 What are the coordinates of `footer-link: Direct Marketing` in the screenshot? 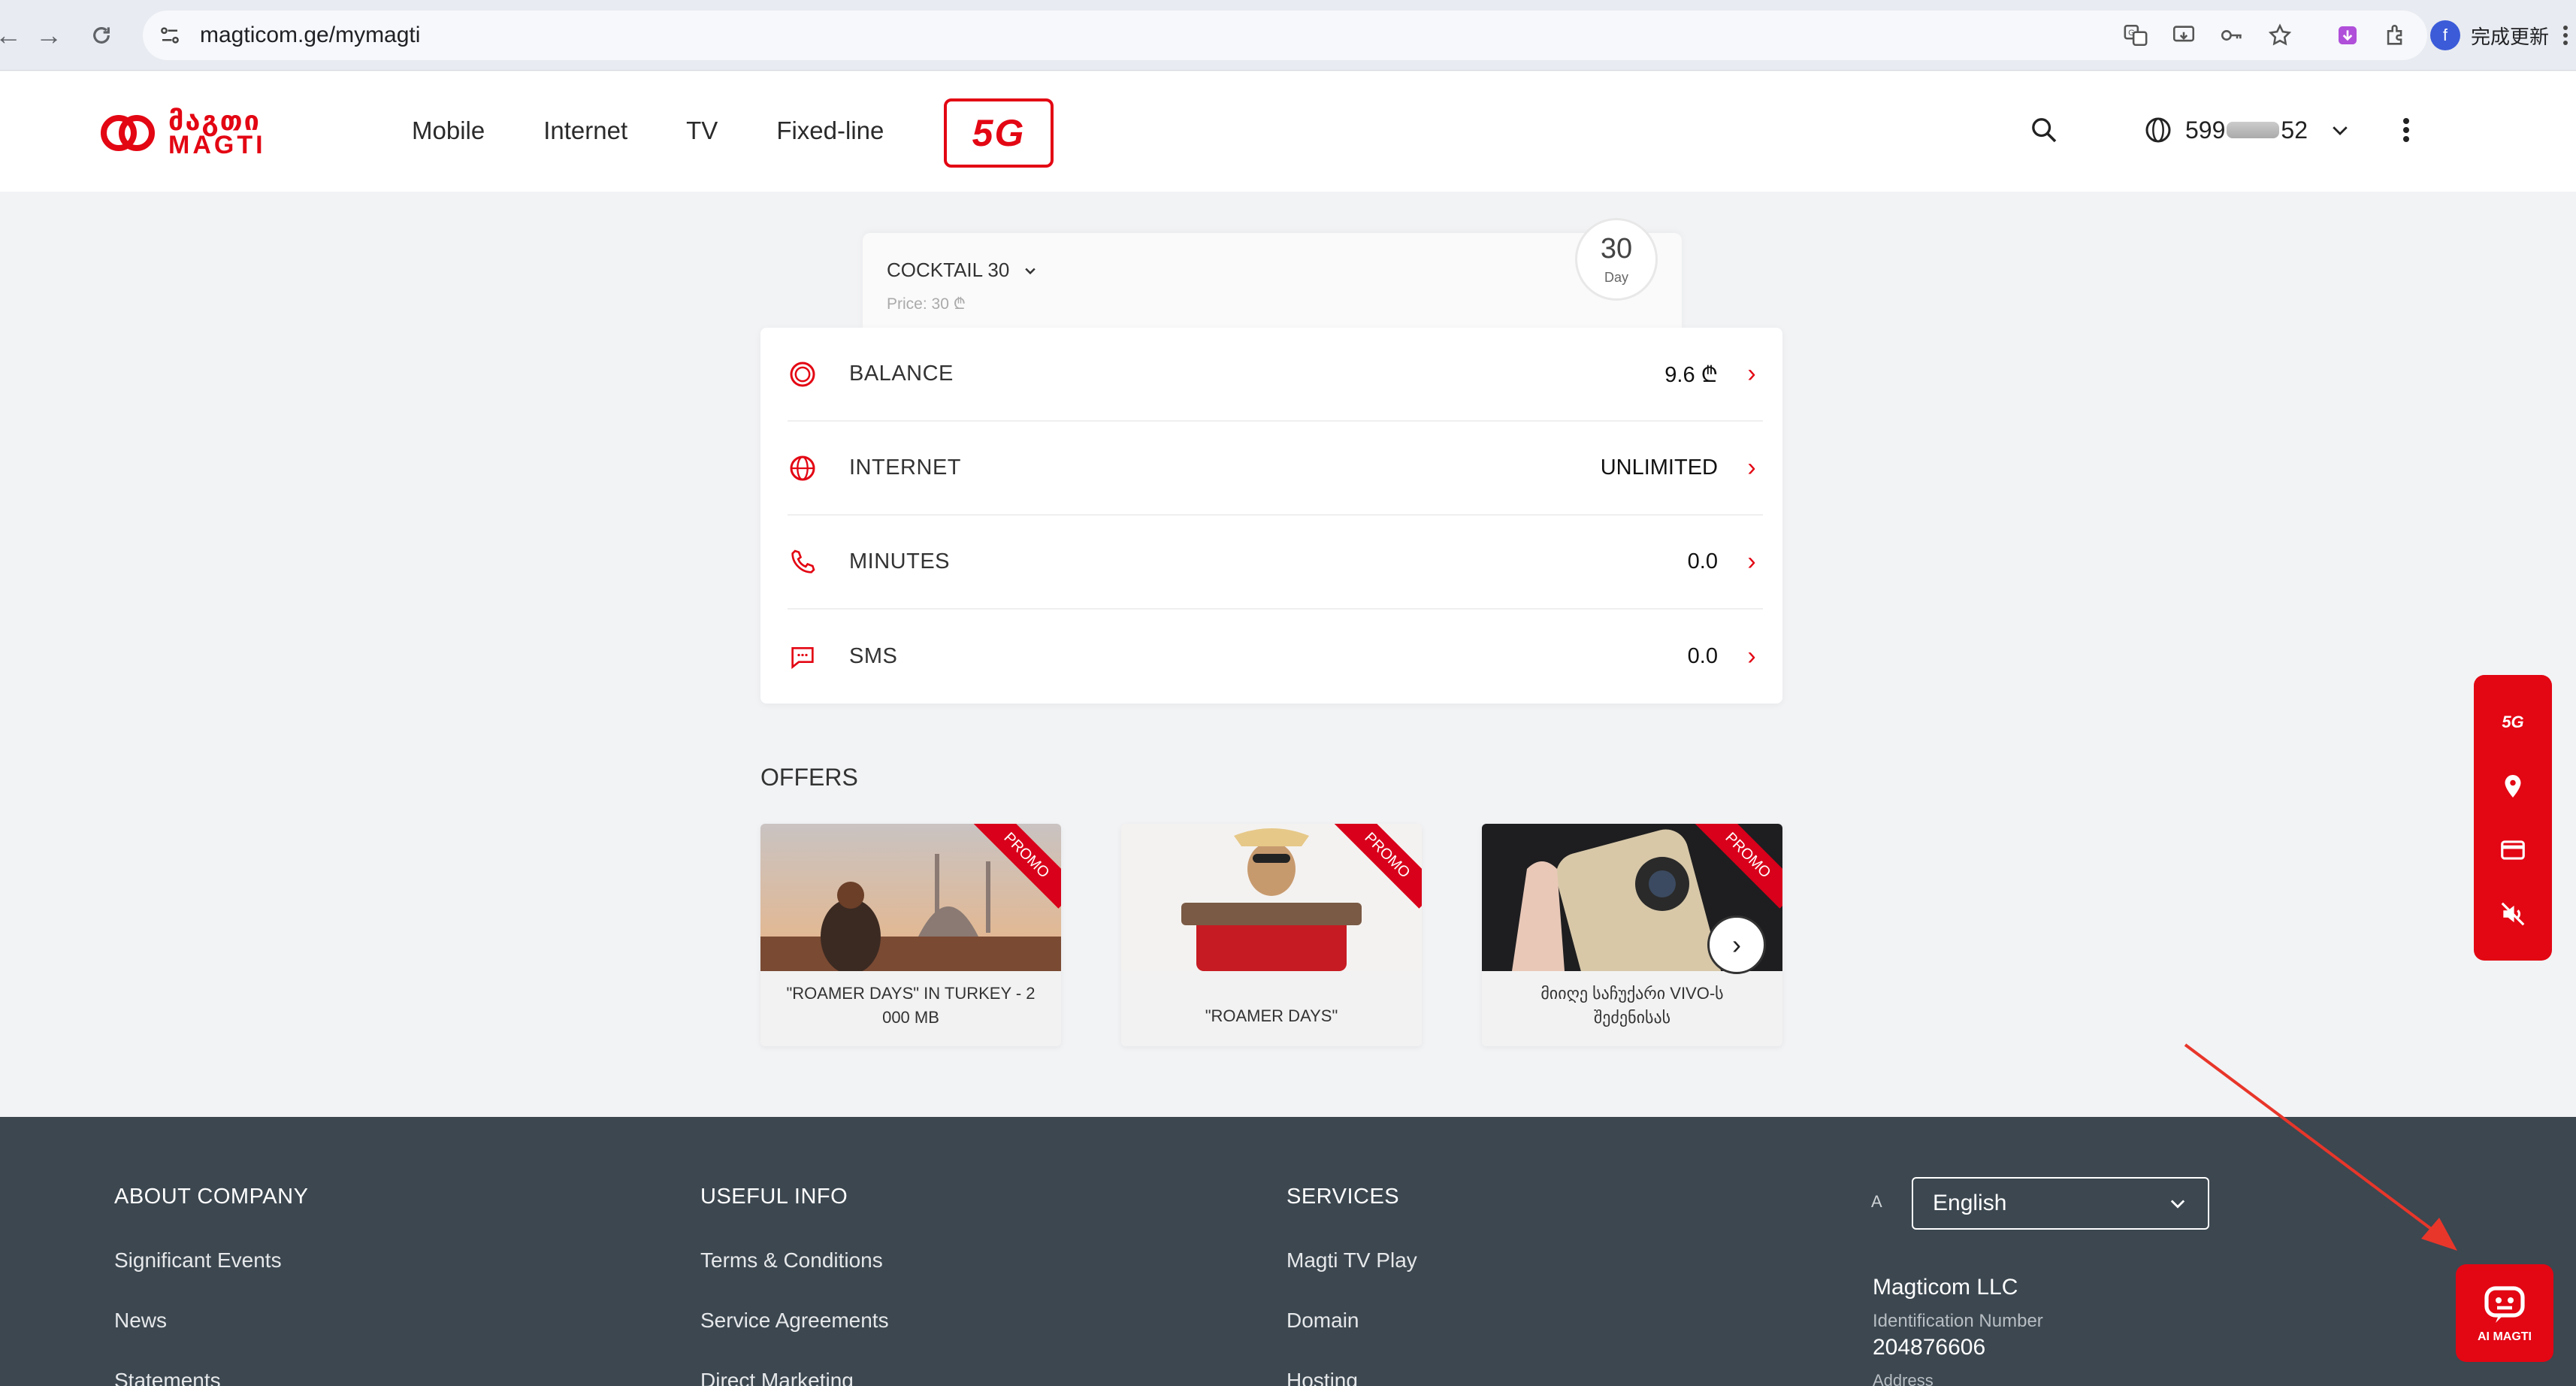 It's located at (795, 1377).